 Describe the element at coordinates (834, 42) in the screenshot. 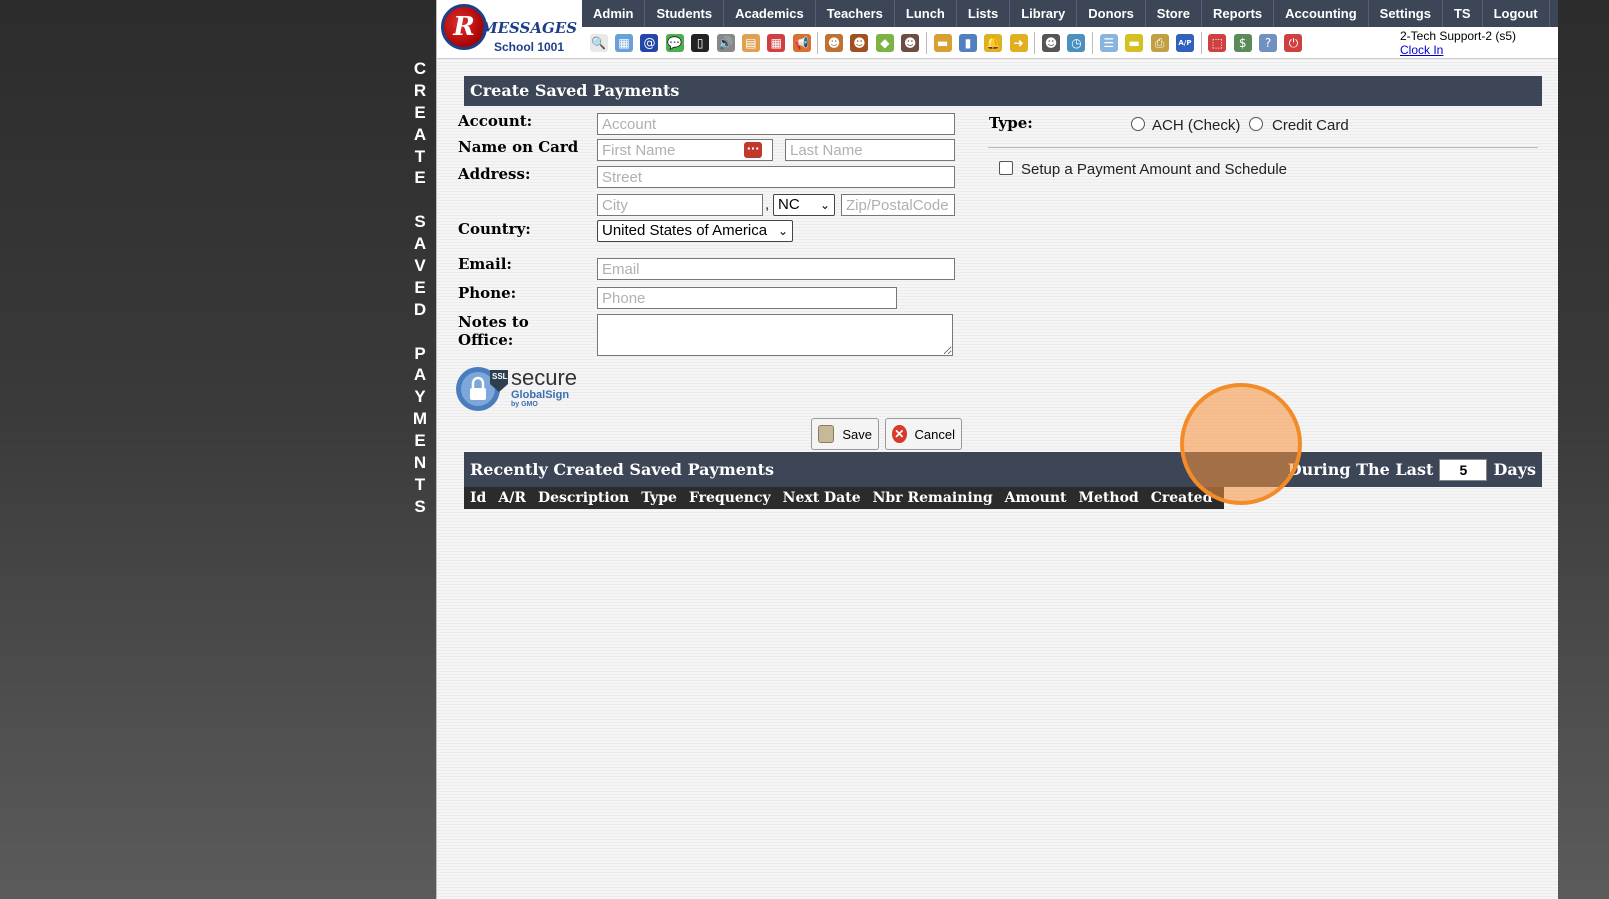

I see `person-icon: ☻` at that location.